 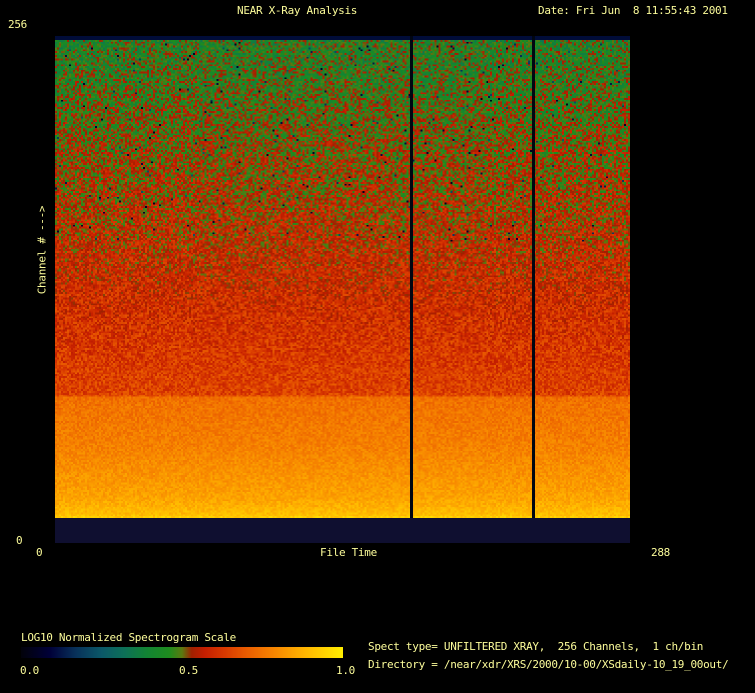 I want to click on y-axis-min-label: 0, so click(x=19, y=540).